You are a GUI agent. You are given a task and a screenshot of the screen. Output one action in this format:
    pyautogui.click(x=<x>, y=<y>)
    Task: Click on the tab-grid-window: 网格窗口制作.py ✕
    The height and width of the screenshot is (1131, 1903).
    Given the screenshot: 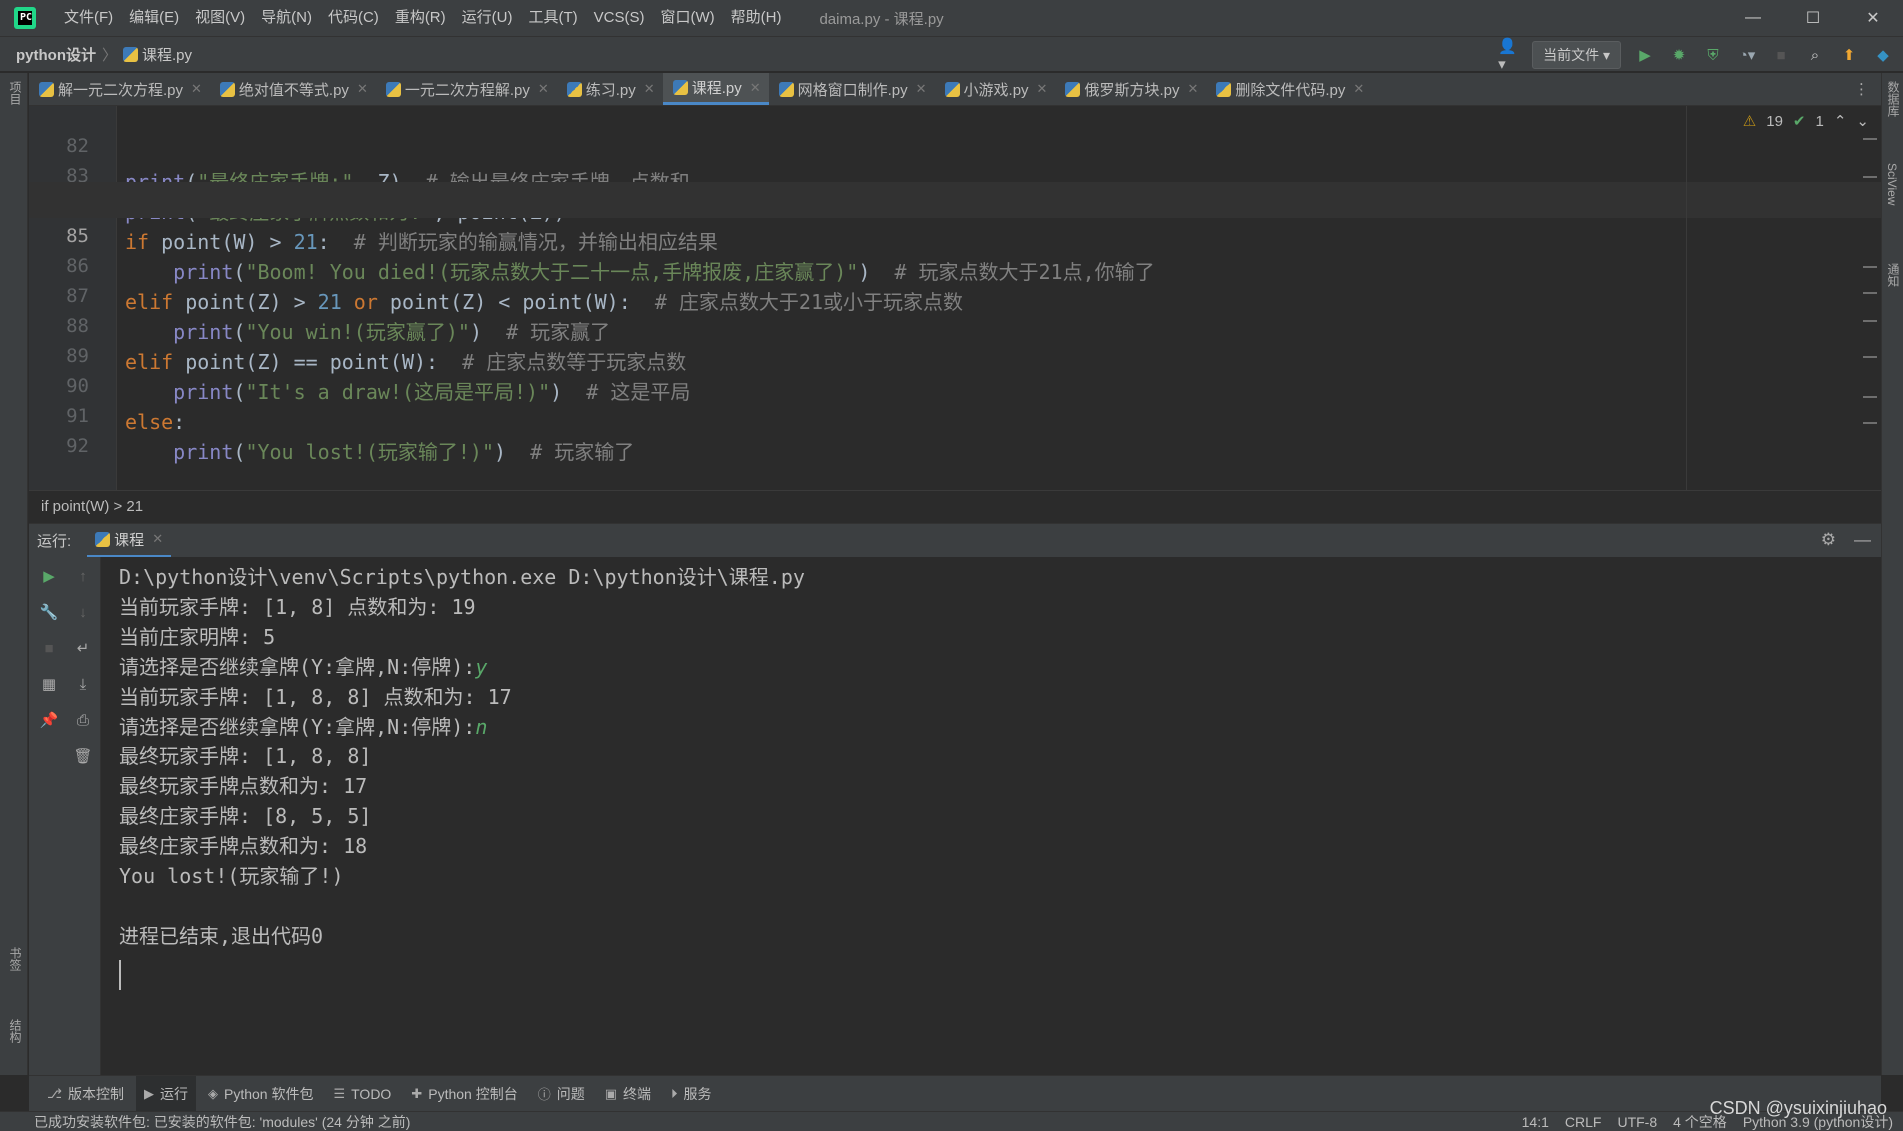 What is the action you would take?
    pyautogui.click(x=852, y=89)
    